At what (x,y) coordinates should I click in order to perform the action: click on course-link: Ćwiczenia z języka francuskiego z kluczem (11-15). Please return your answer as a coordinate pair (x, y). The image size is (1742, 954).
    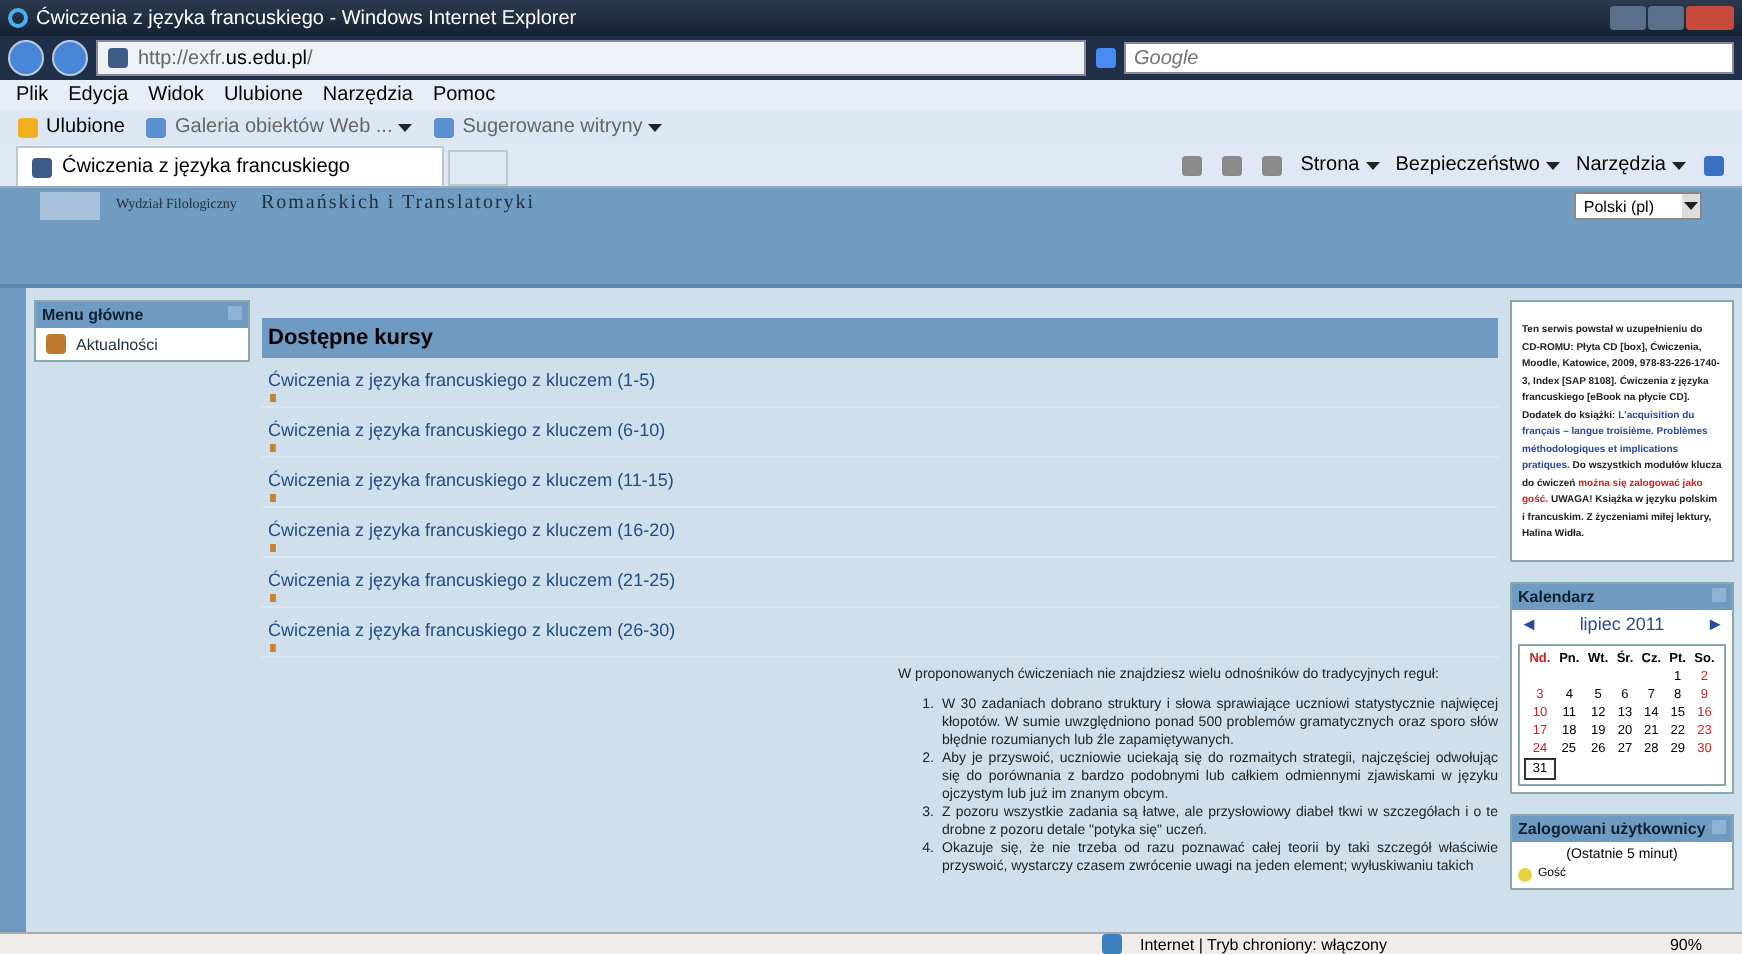
    Looking at the image, I should click on (880, 480).